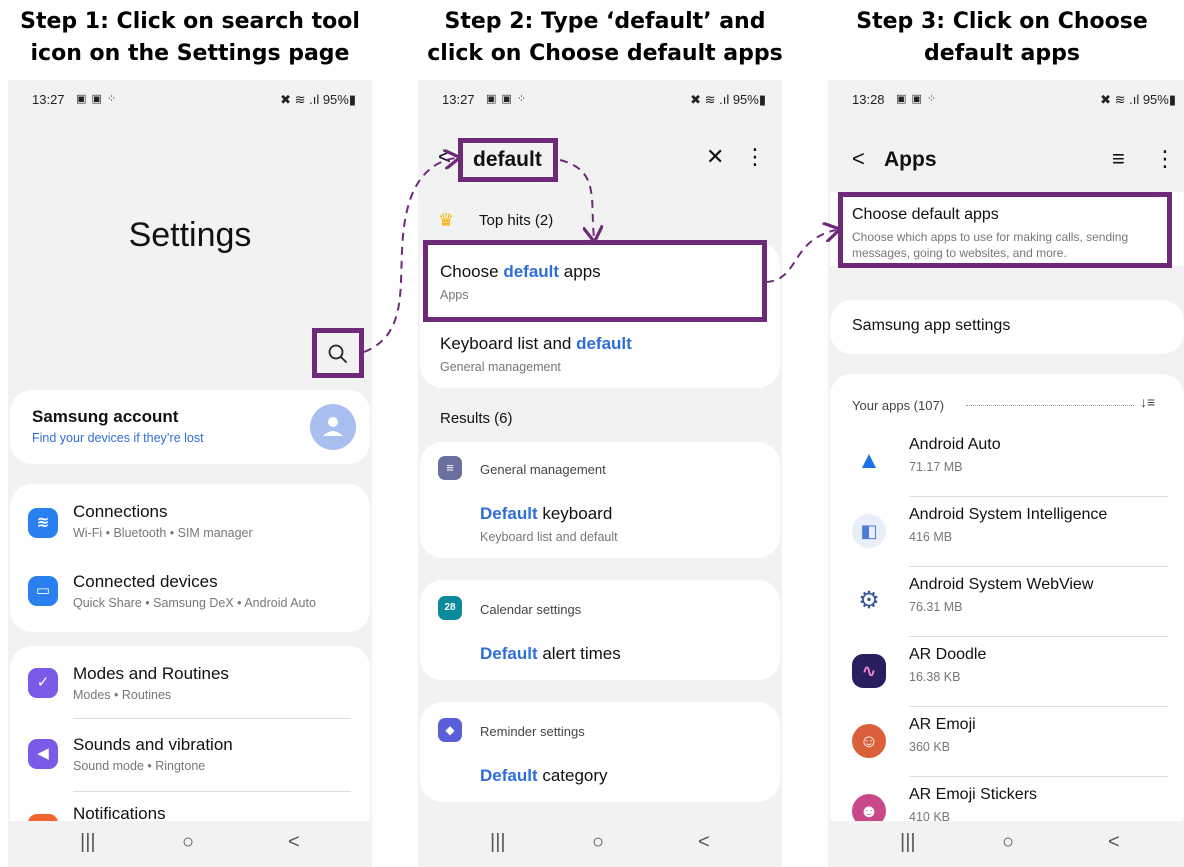 Image resolution: width=1184 pixels, height=867 pixels. I want to click on hit2-title: Keyboard list and default, so click(536, 344).